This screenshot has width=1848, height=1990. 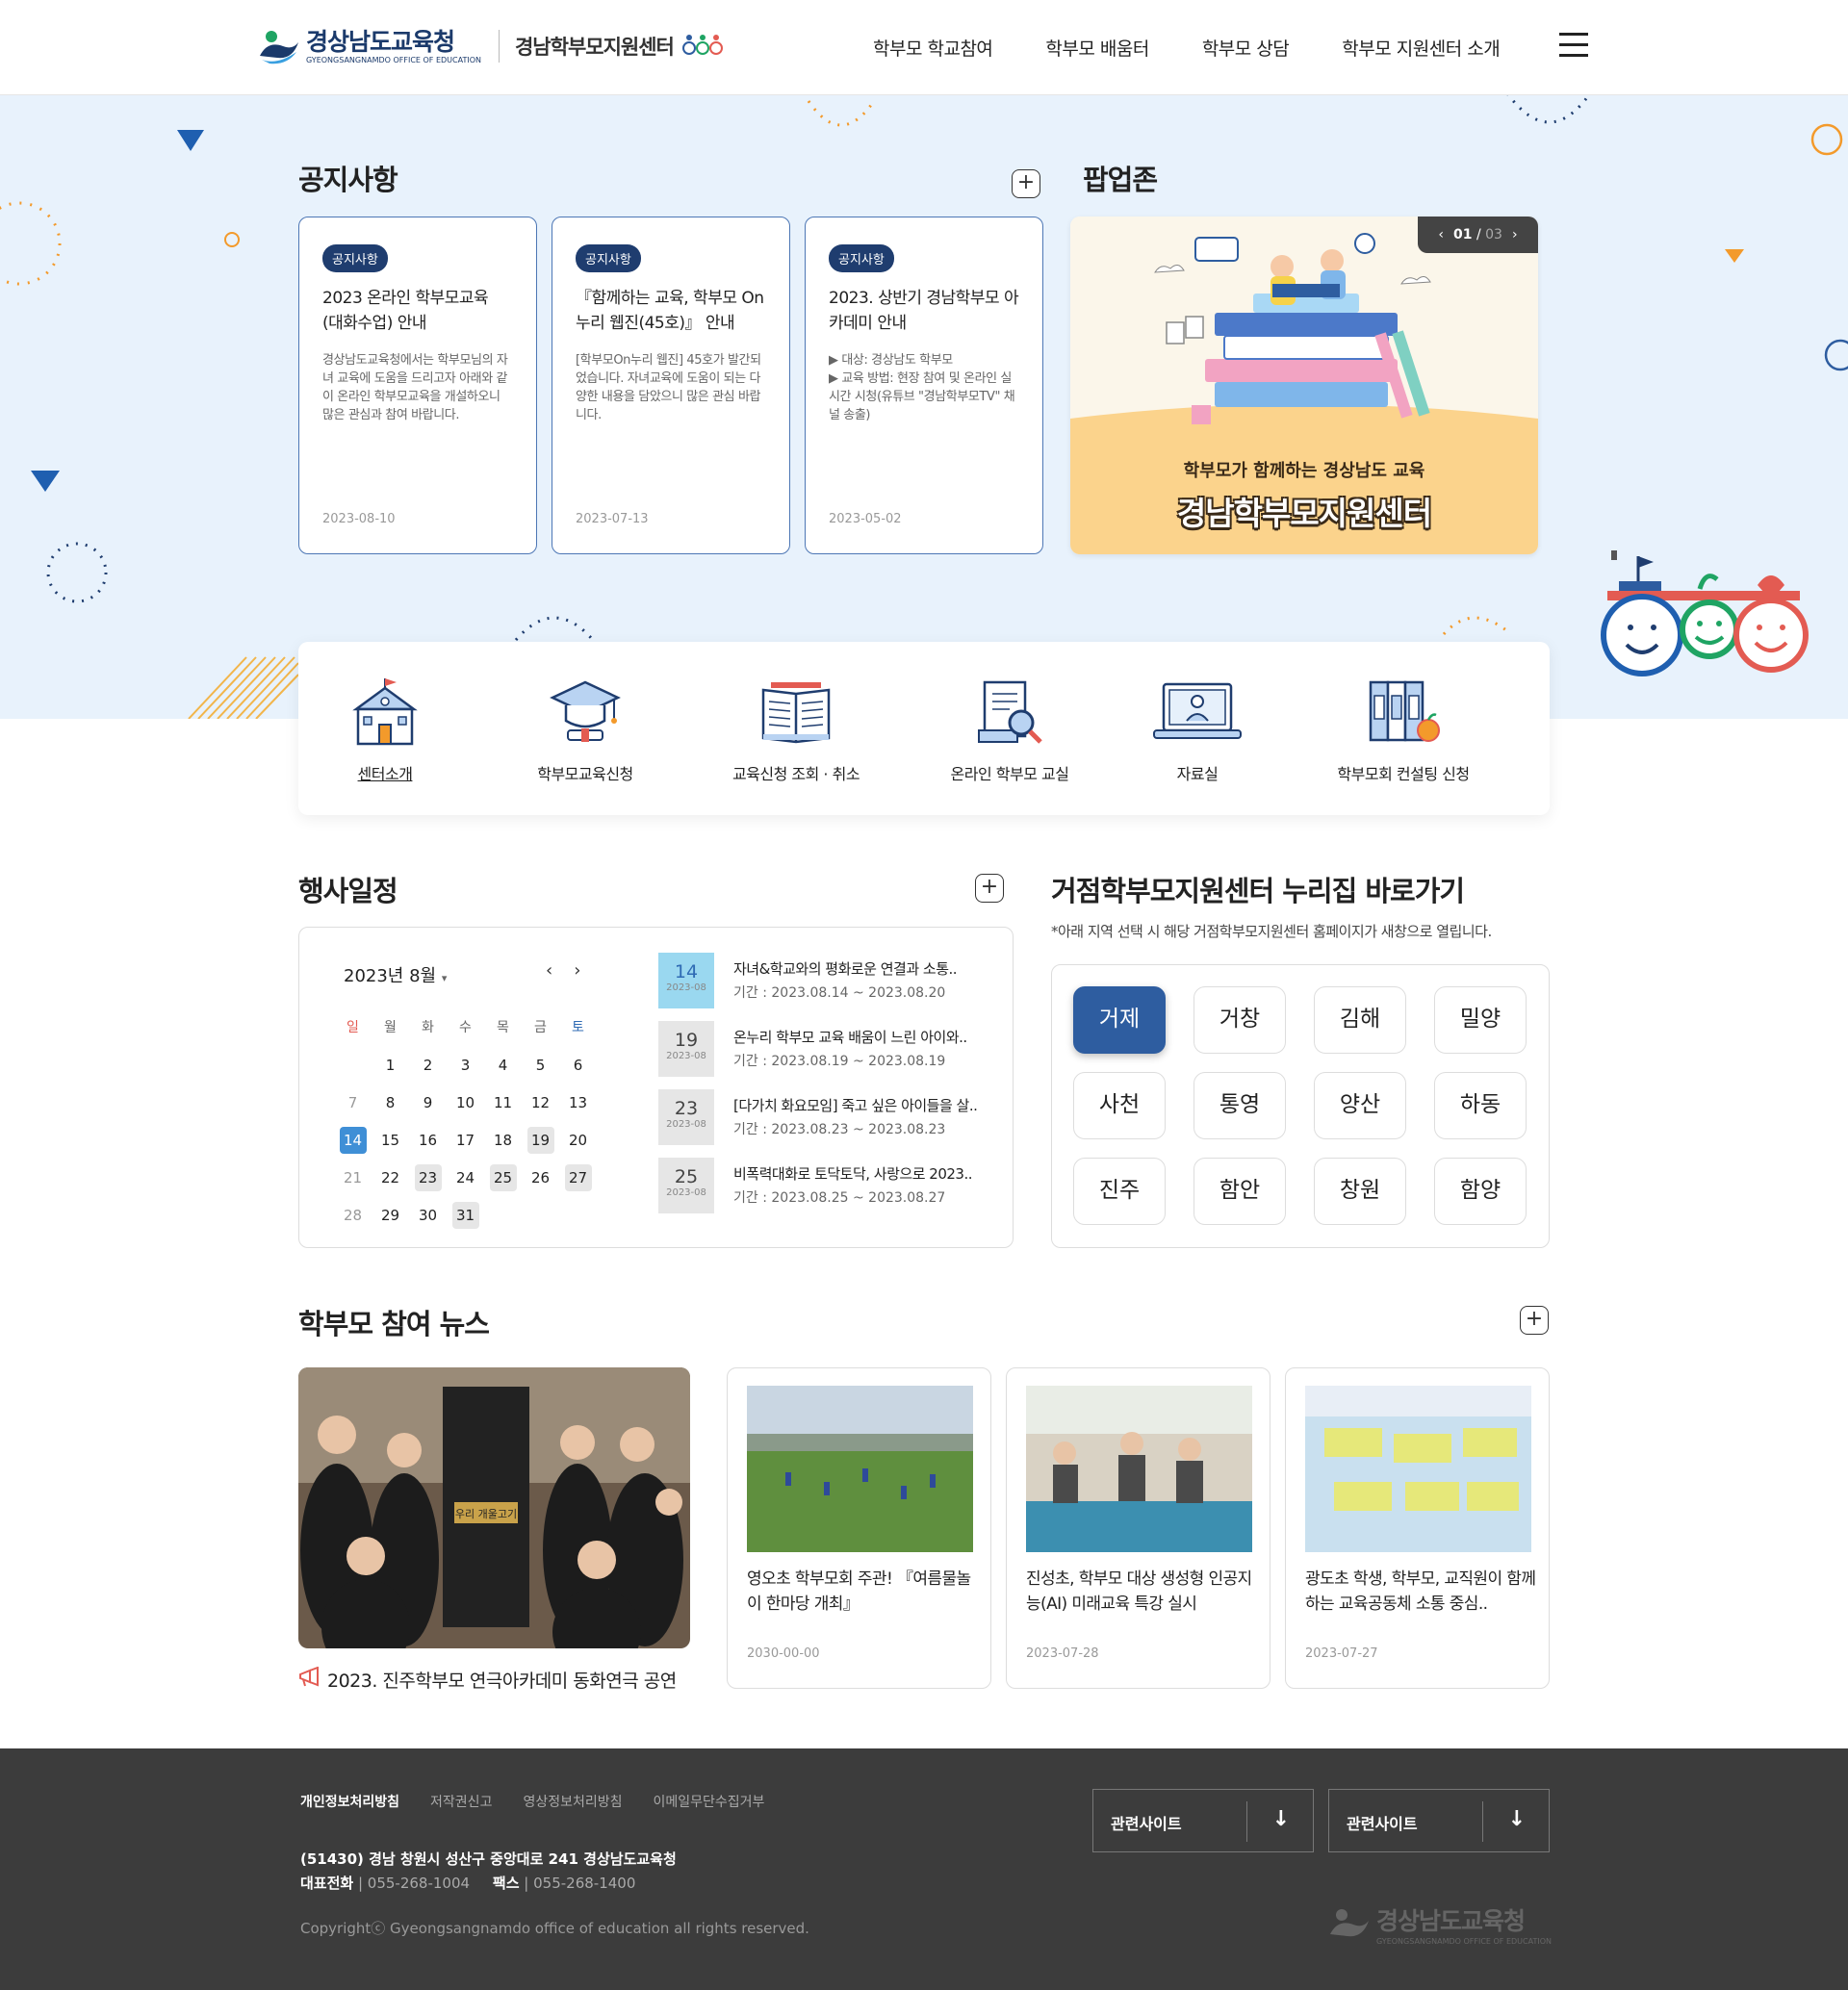 What do you see at coordinates (578, 1145) in the screenshot?
I see `calendar-day: 20` at bounding box center [578, 1145].